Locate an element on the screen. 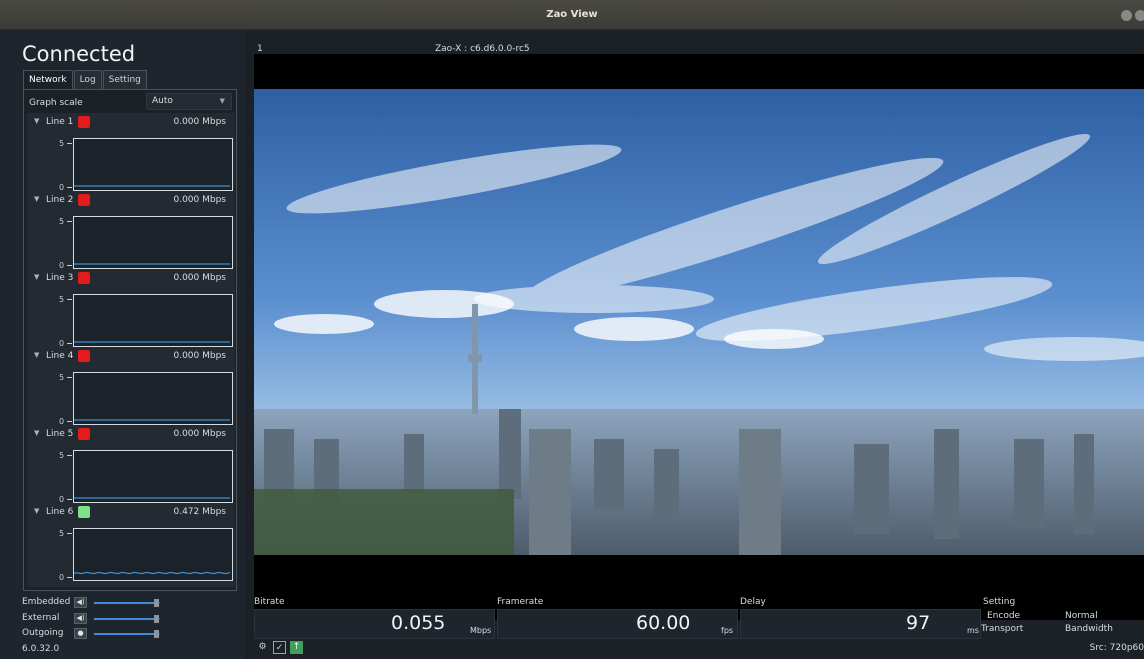  audio-external-row: External ◀) is located at coordinates (132, 619).